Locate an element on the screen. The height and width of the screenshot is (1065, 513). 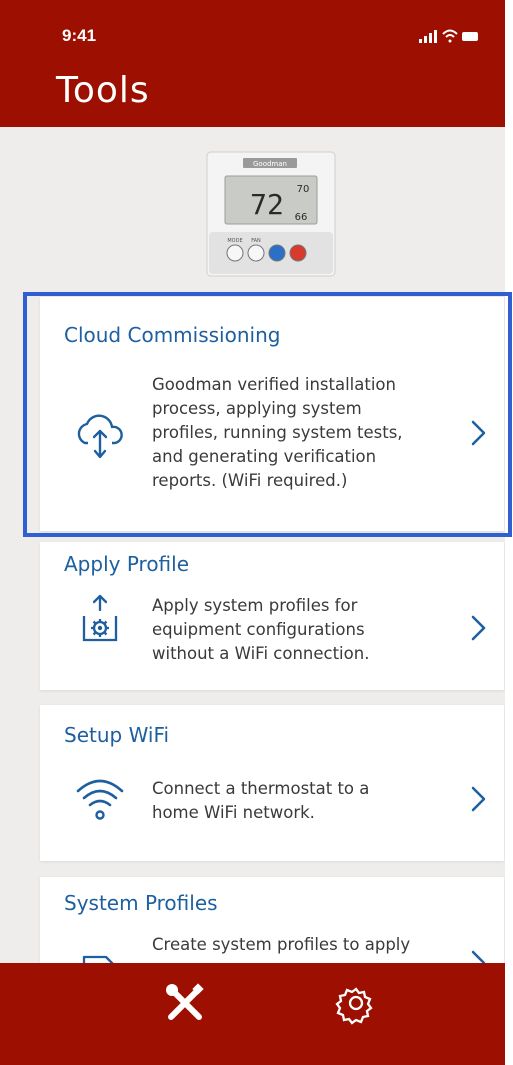
status-icons is located at coordinates (448, 36).